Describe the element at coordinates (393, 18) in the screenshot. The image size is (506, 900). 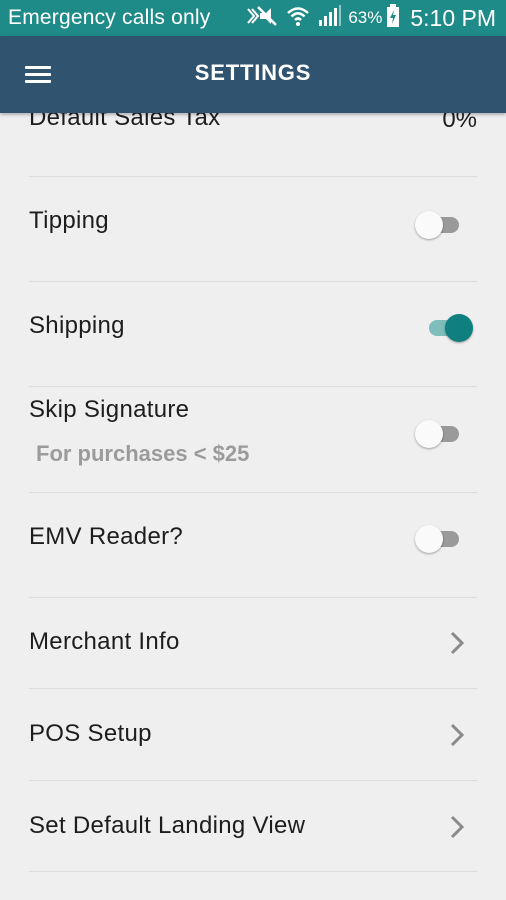
I see `battery-icon` at that location.